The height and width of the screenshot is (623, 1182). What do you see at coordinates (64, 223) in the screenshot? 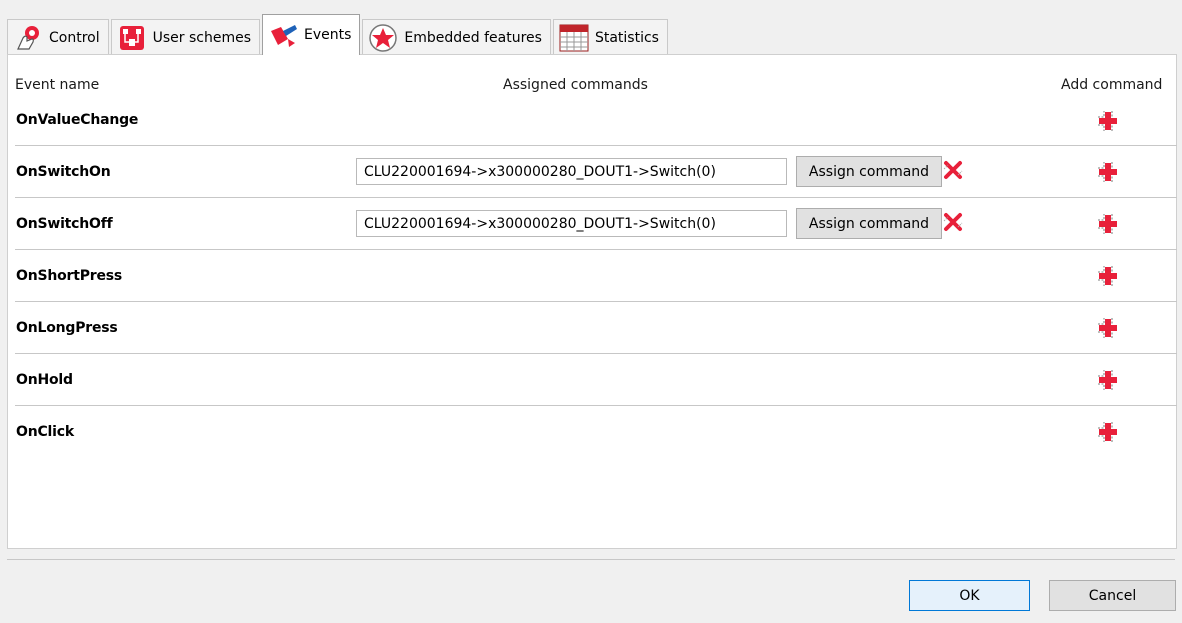
I see `event-name: OnSwitchOff` at bounding box center [64, 223].